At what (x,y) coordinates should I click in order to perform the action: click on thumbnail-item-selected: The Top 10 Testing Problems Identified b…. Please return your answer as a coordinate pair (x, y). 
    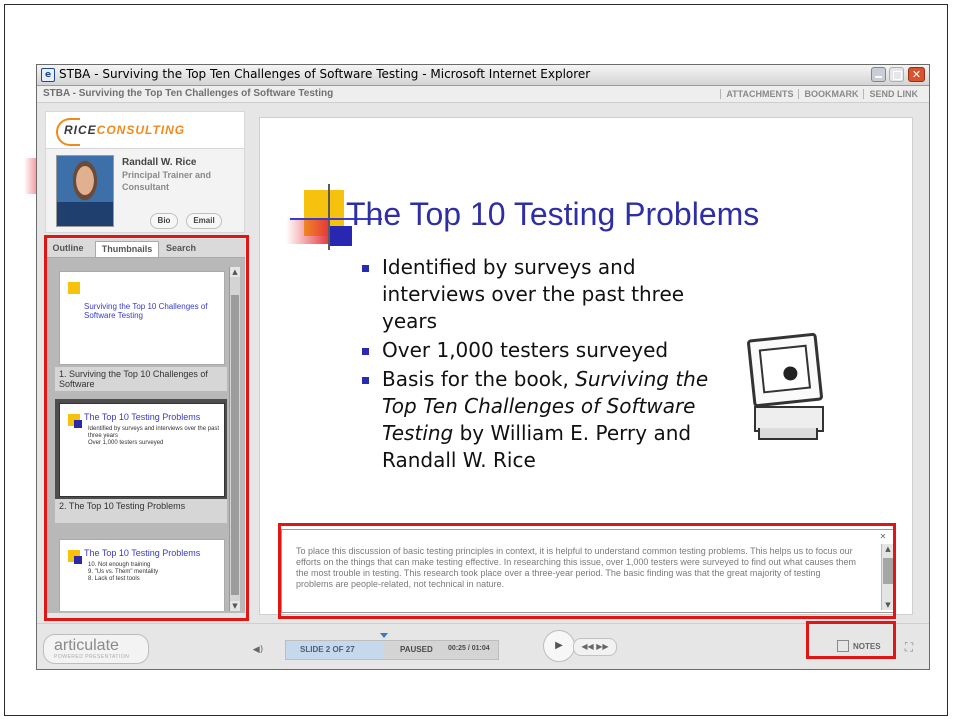
    Looking at the image, I should click on (141, 461).